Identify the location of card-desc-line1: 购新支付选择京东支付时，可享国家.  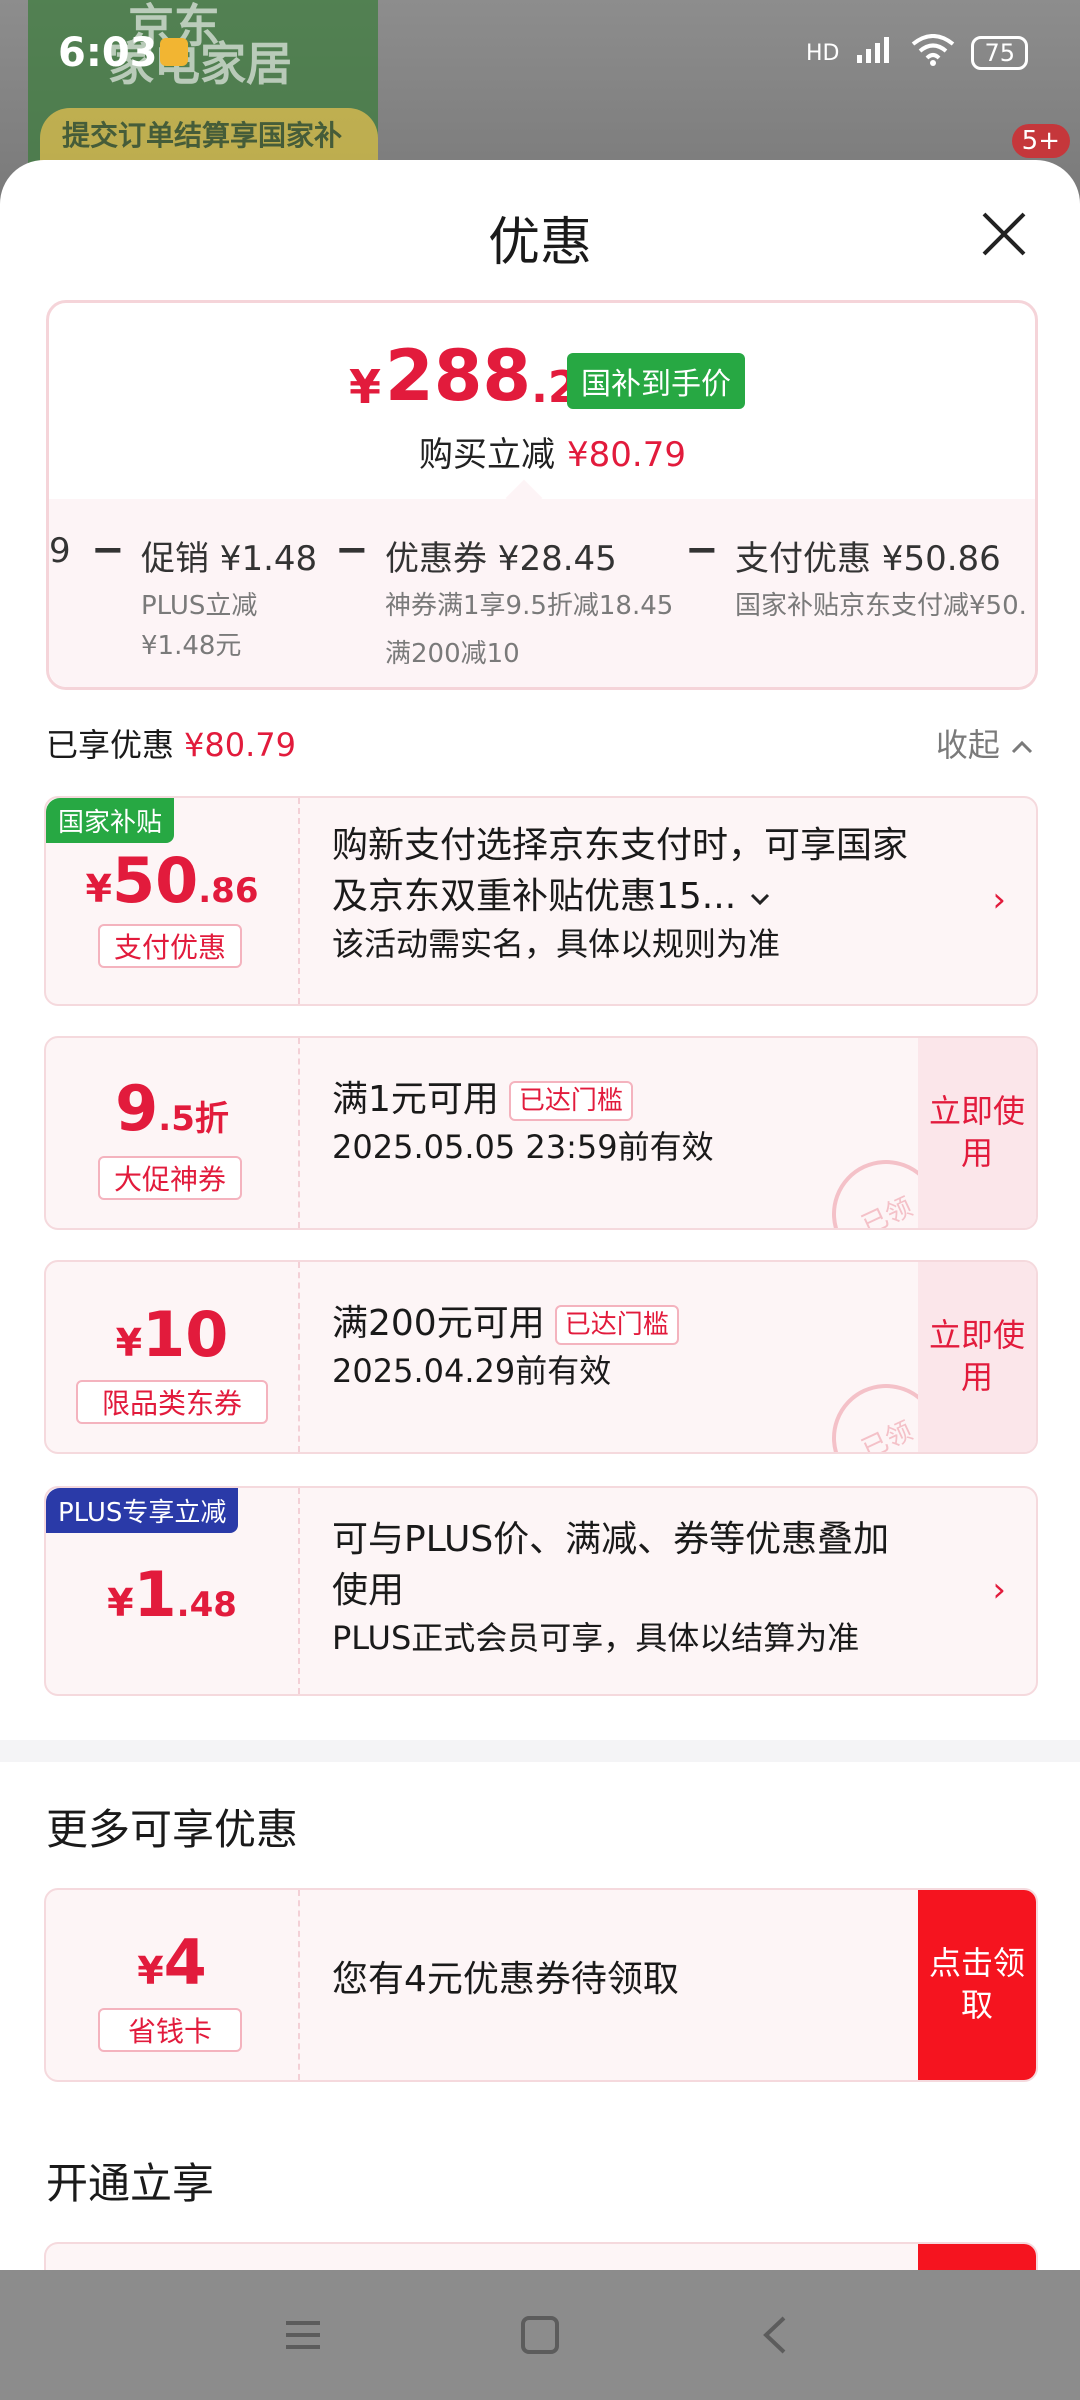
(620, 845).